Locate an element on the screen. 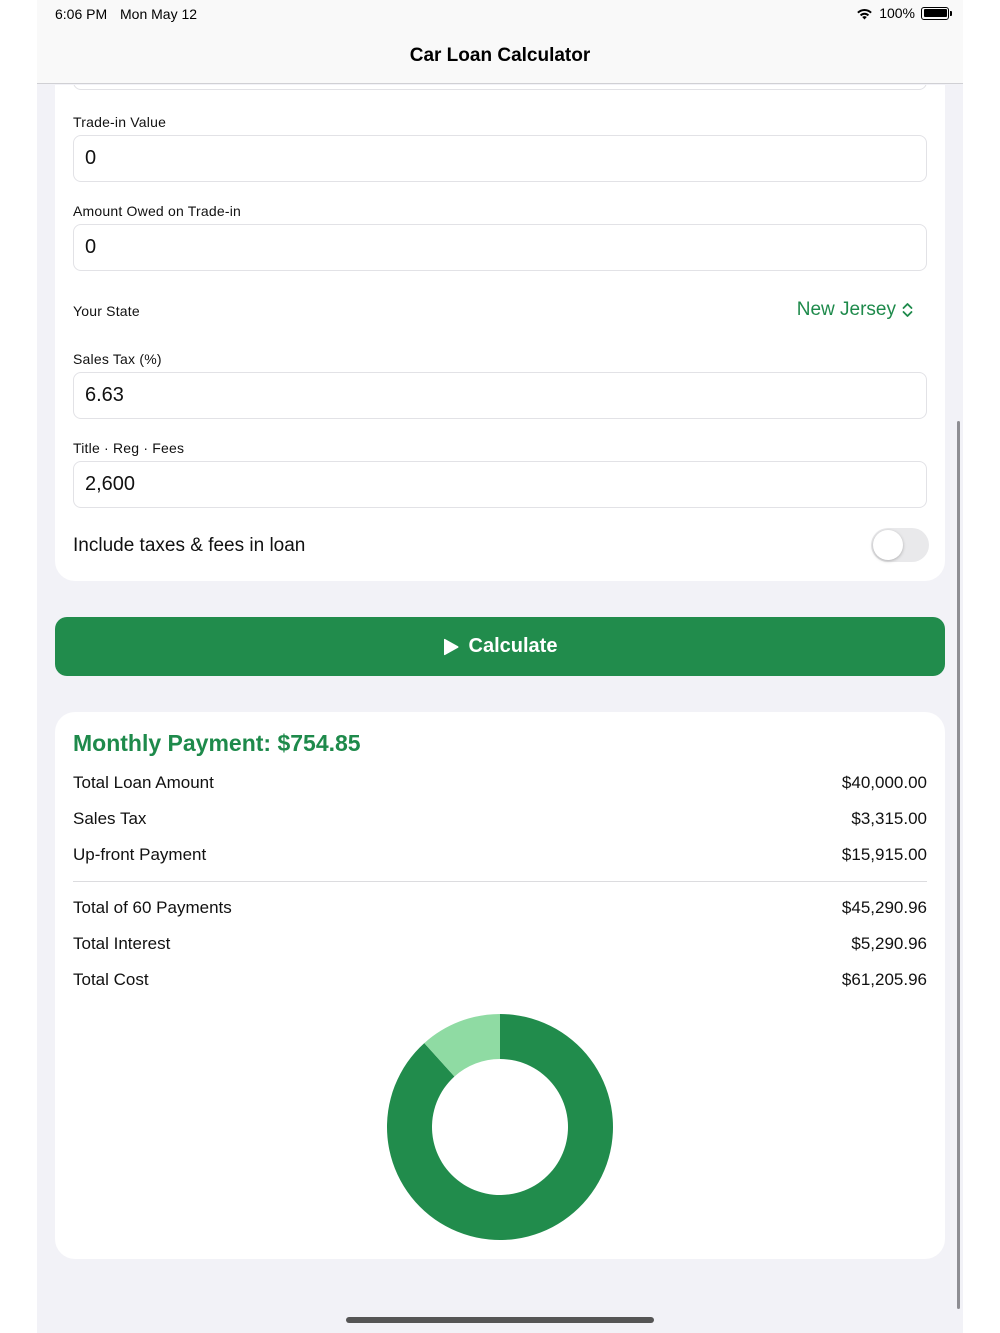 This screenshot has height=1333, width=1000. result-label: Up-front Payment is located at coordinates (140, 854).